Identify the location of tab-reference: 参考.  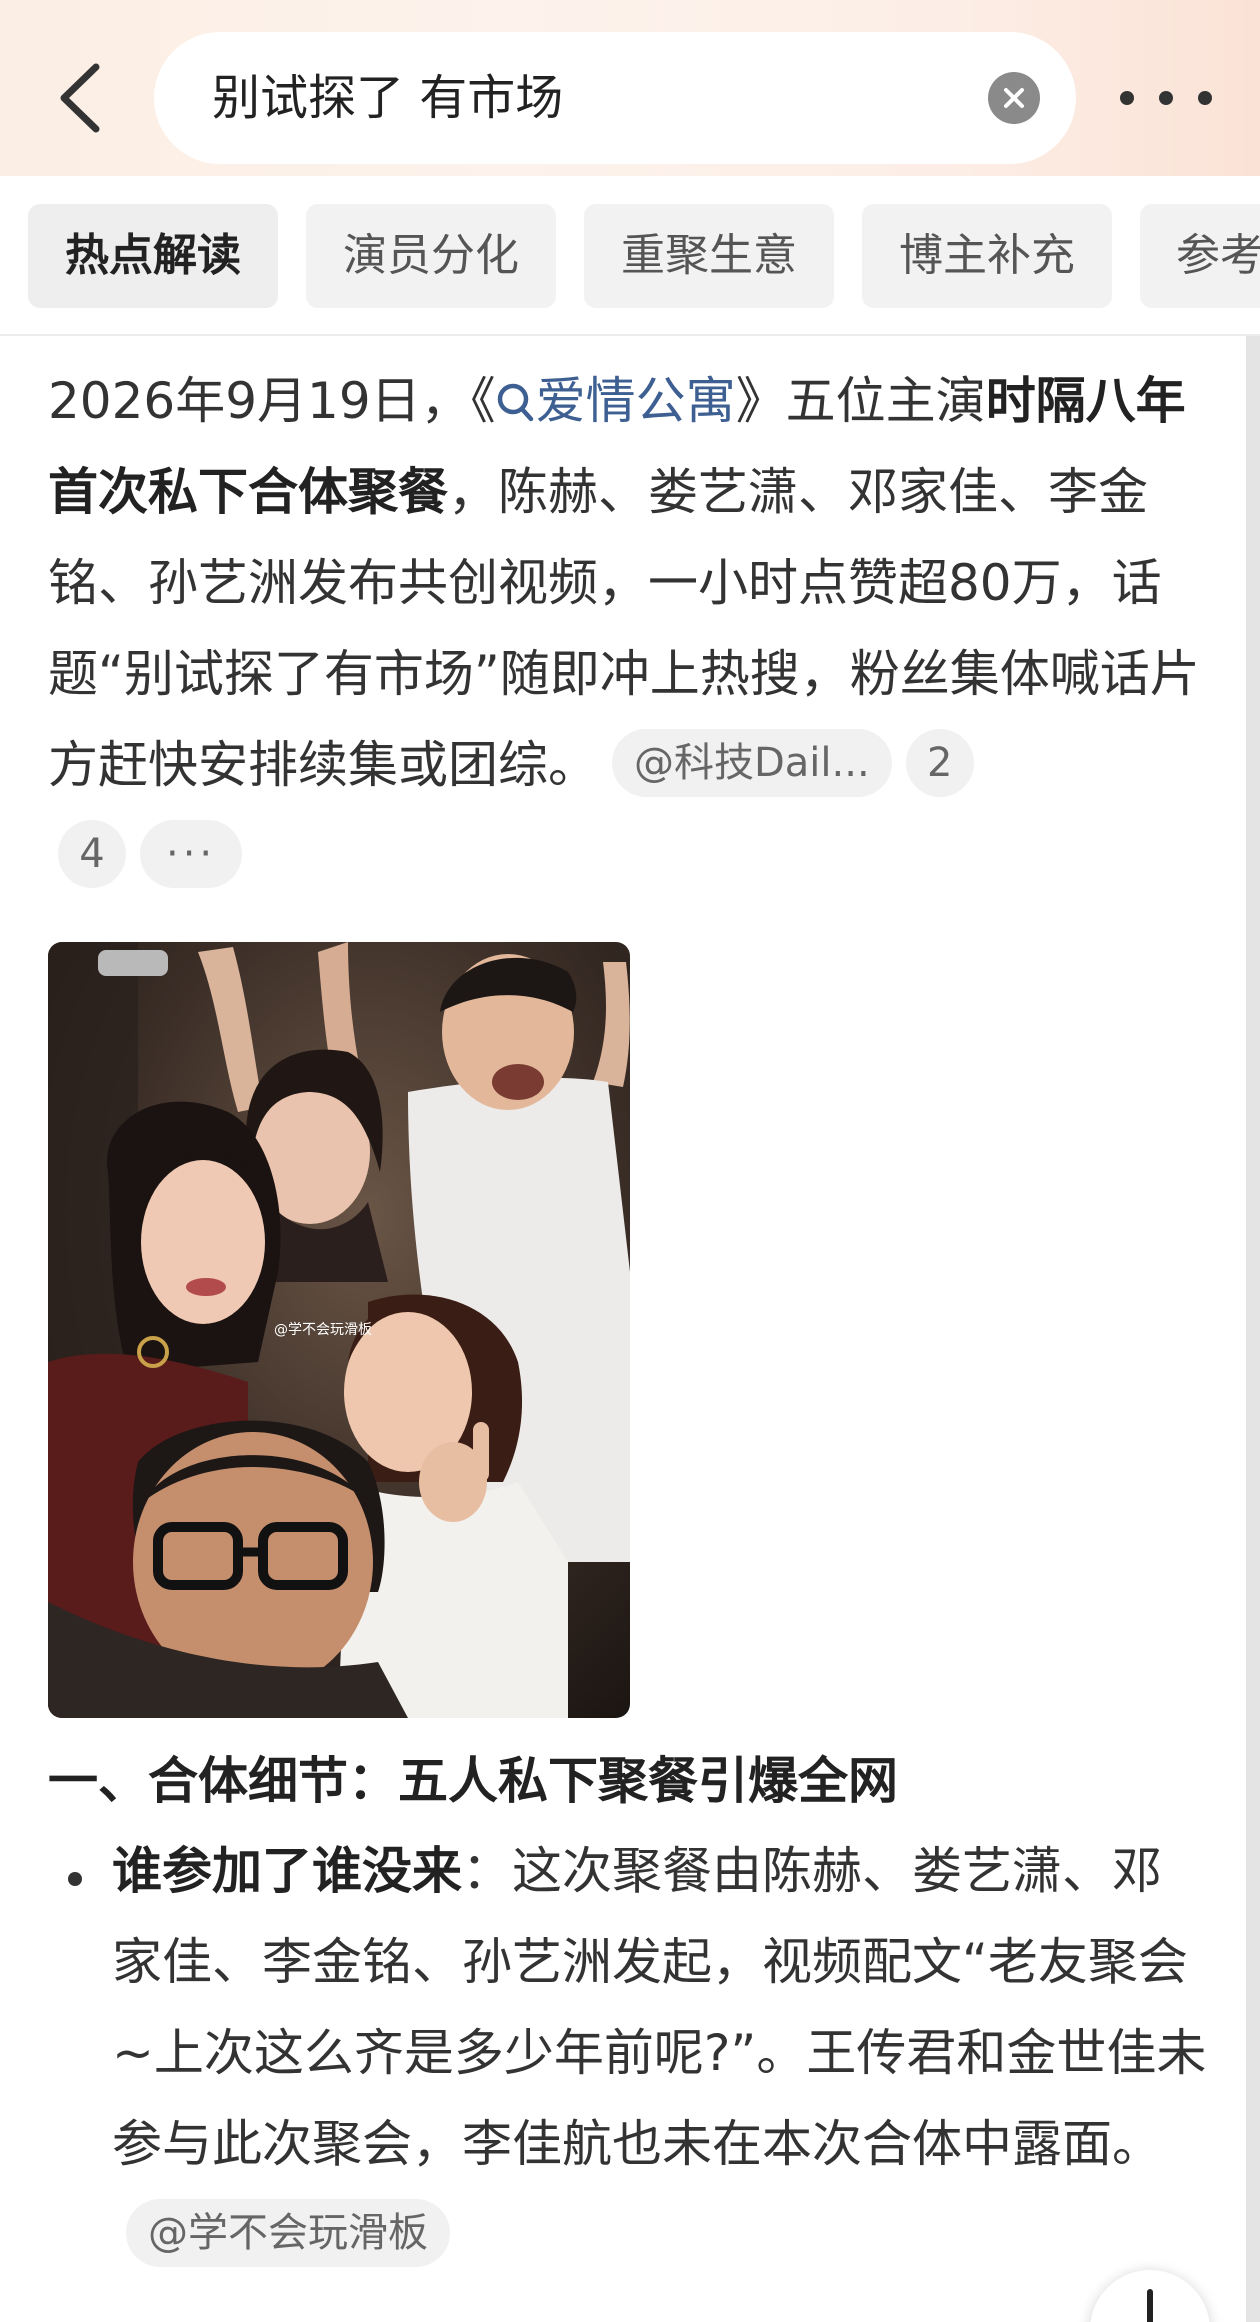
(1200, 256).